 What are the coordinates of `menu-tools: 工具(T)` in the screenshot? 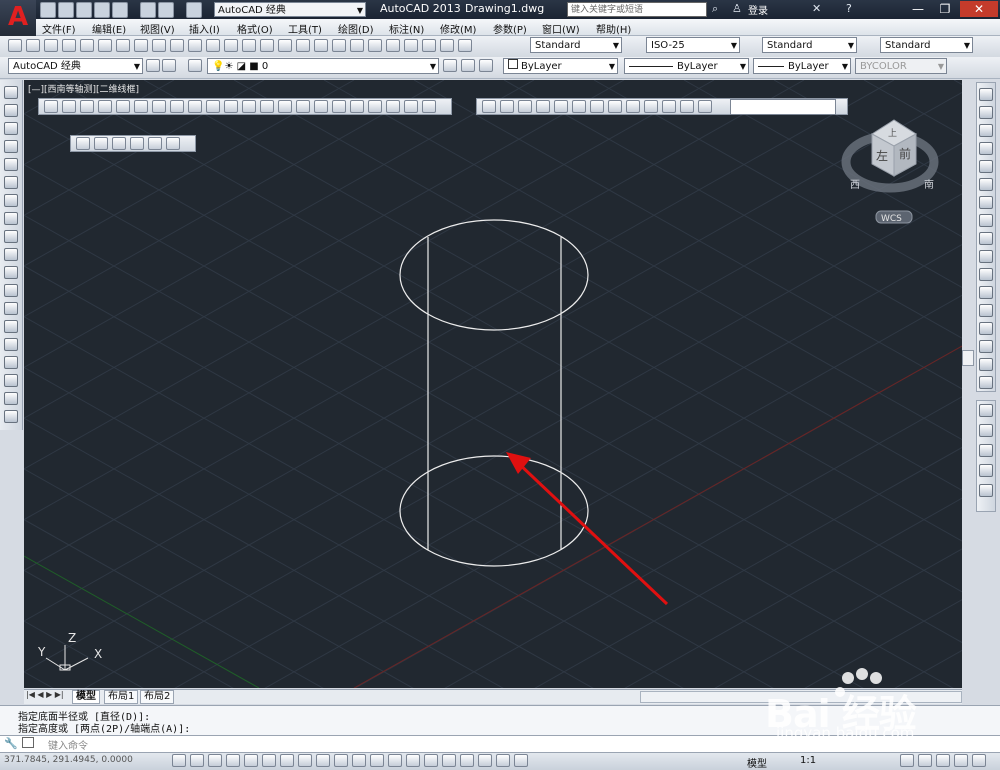 It's located at (305, 28).